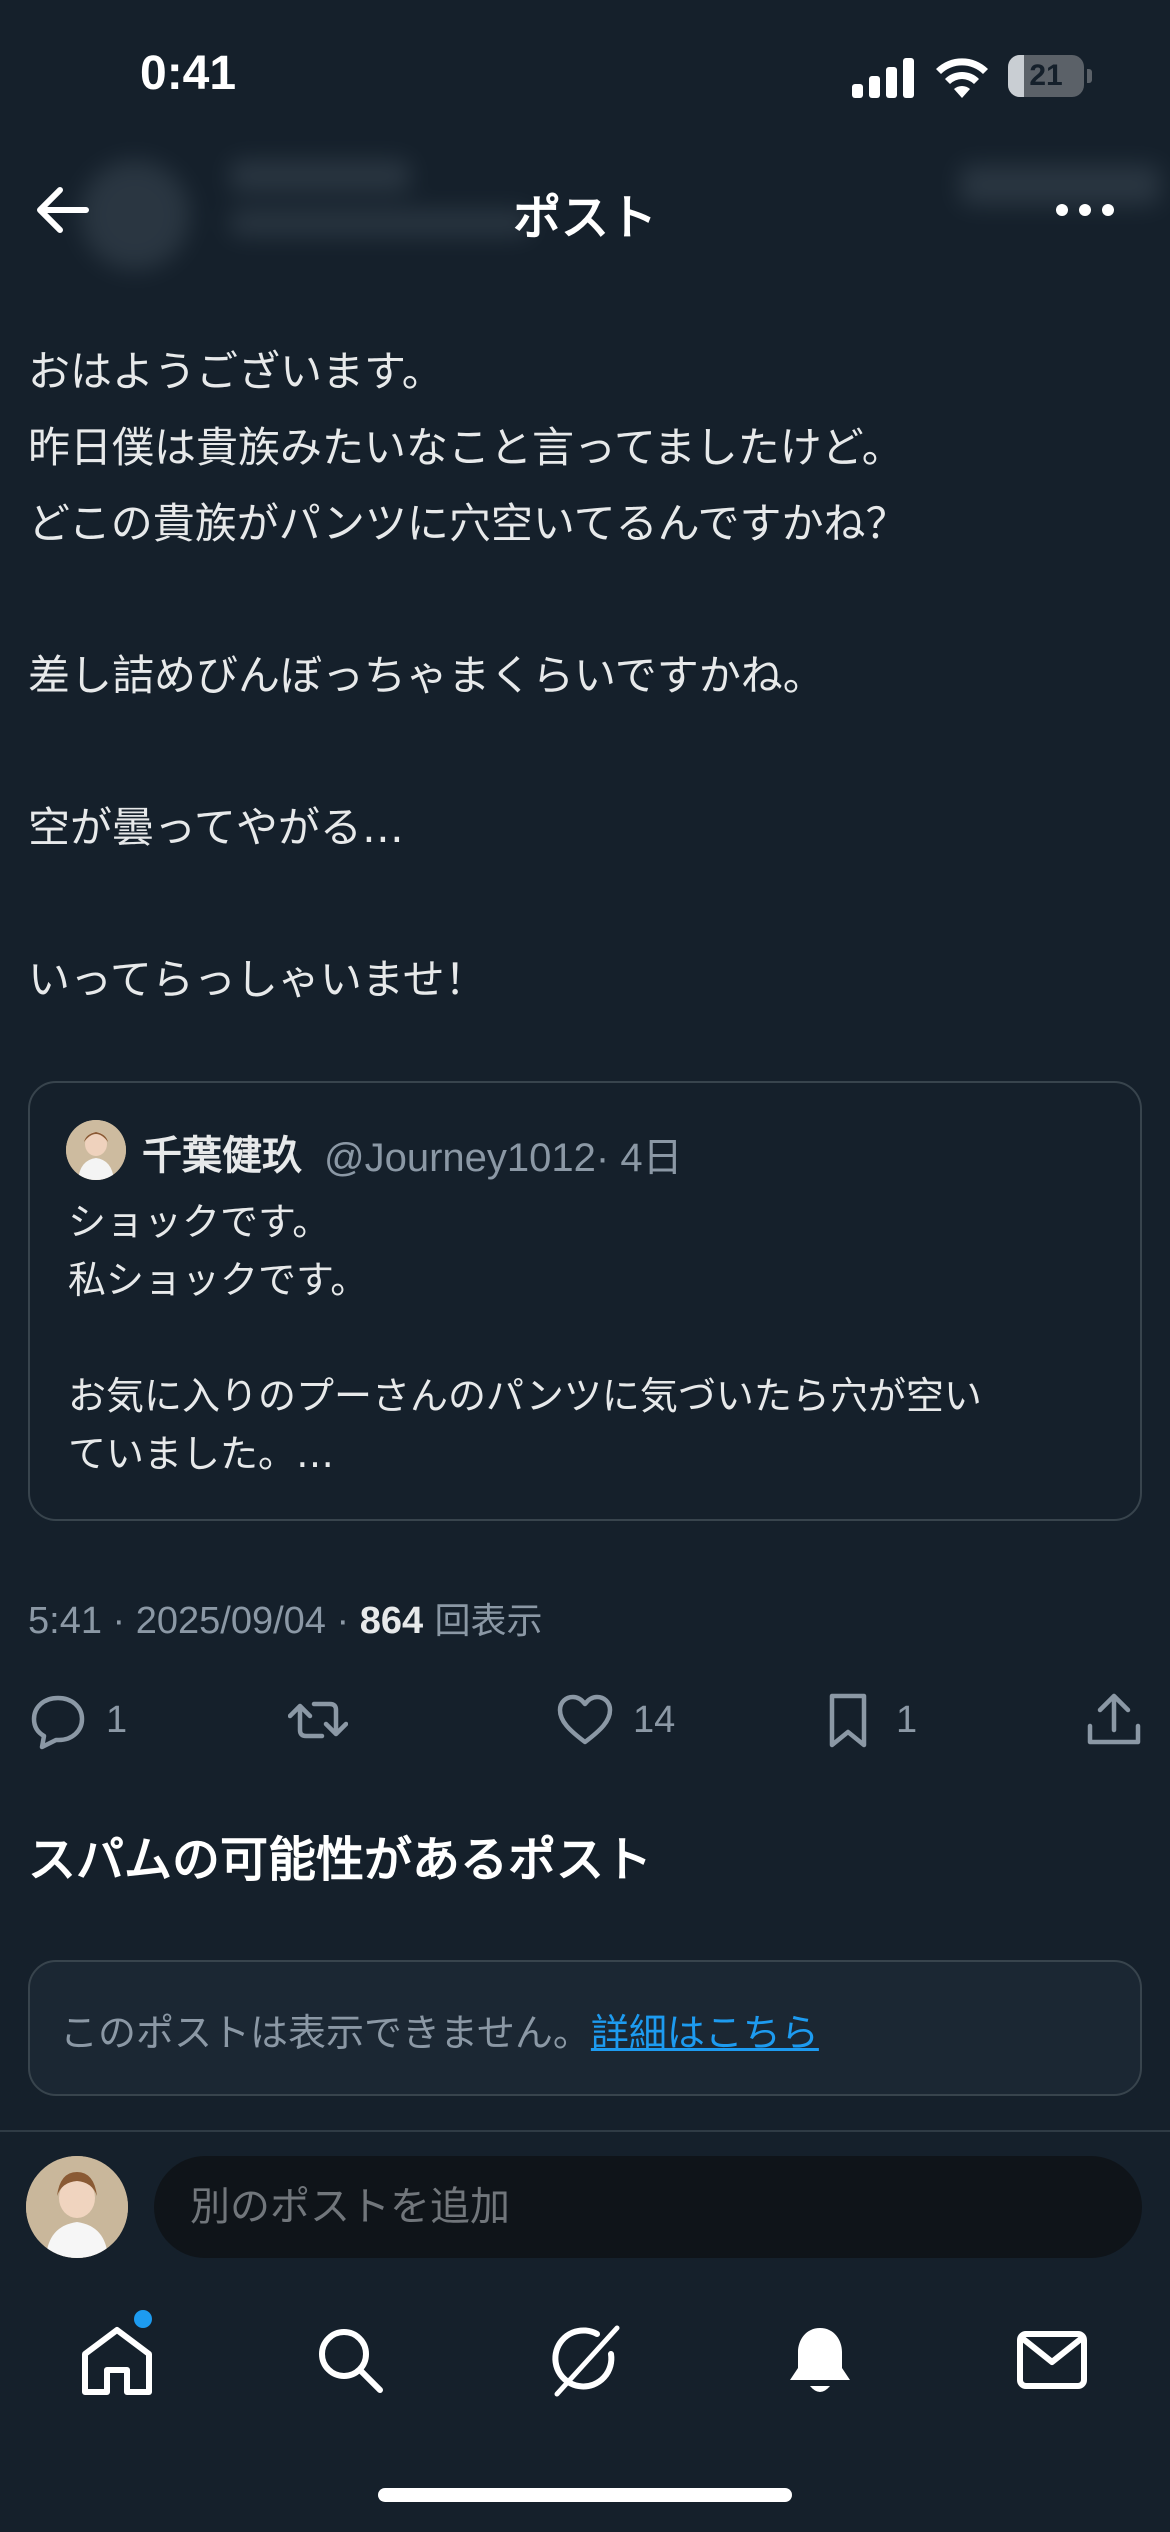  I want to click on battery-indicator: 21, so click(1050, 76).